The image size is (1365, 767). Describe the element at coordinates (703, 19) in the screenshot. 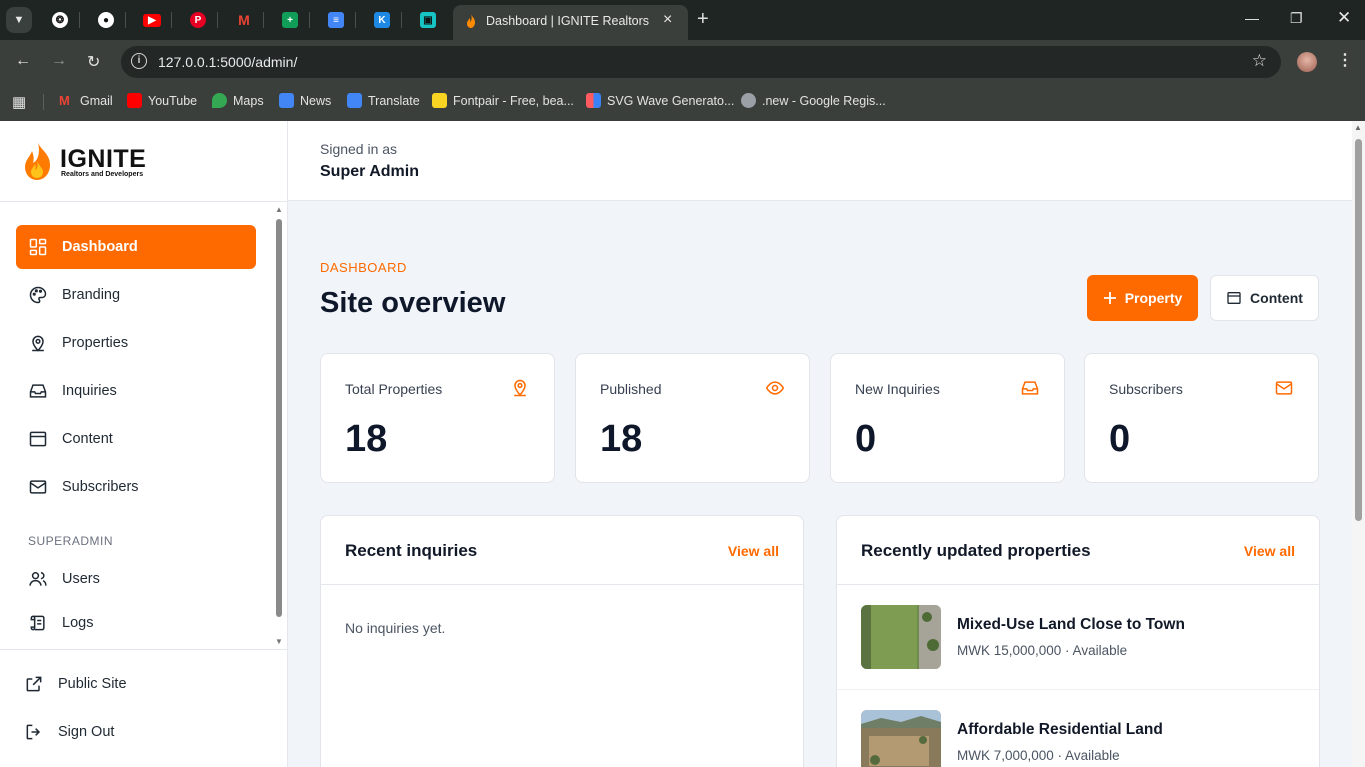

I see `new-tab-button: +` at that location.